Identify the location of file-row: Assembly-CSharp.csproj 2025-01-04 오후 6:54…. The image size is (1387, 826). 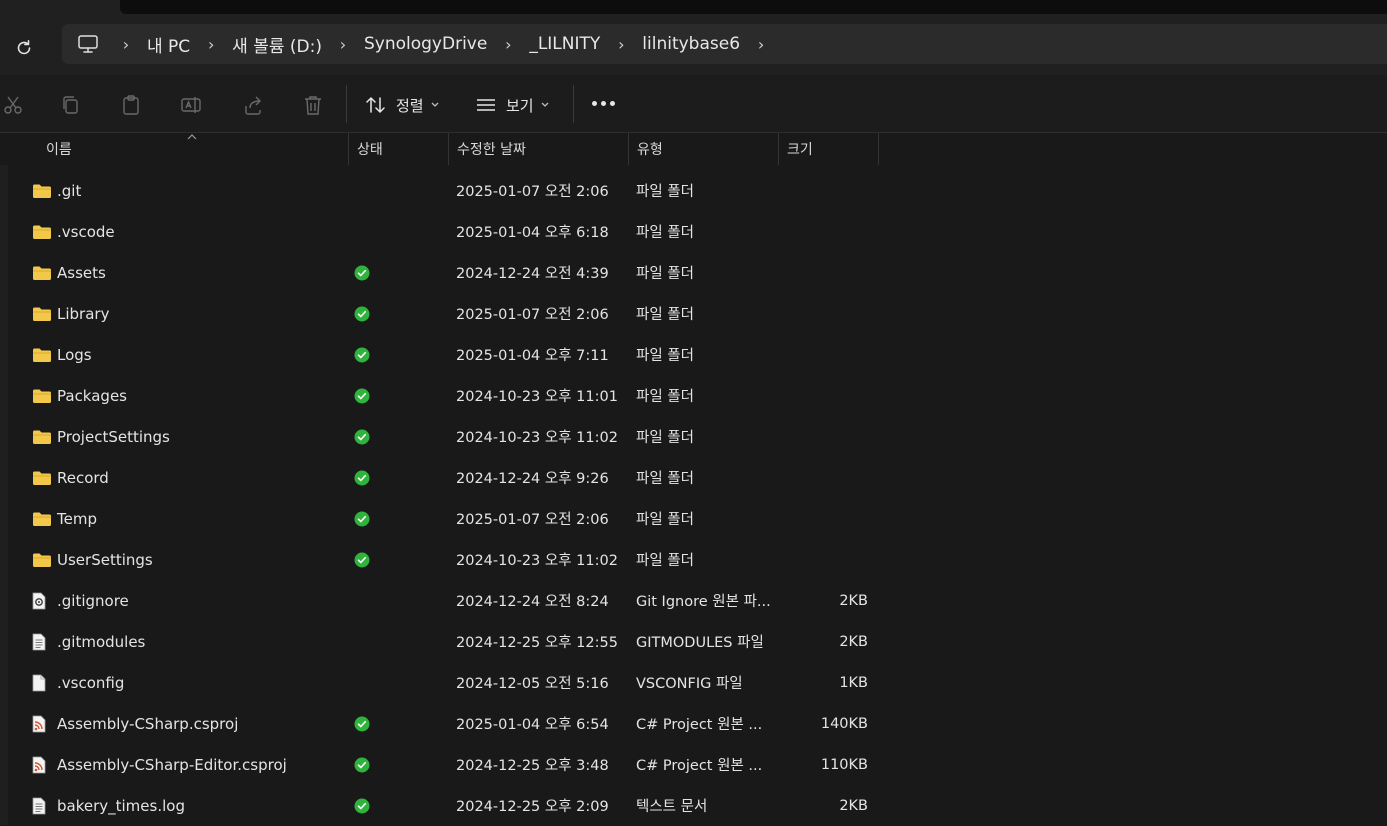
(450, 723).